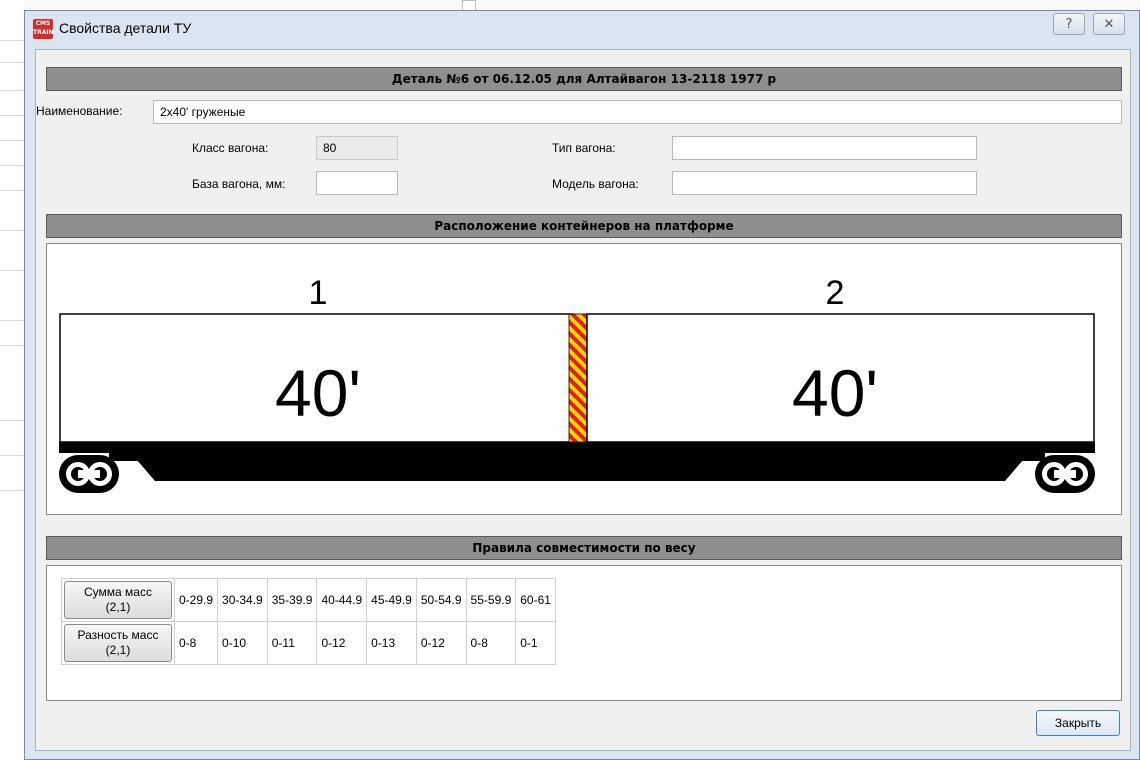  I want to click on close-icon: ✕, so click(1109, 24).